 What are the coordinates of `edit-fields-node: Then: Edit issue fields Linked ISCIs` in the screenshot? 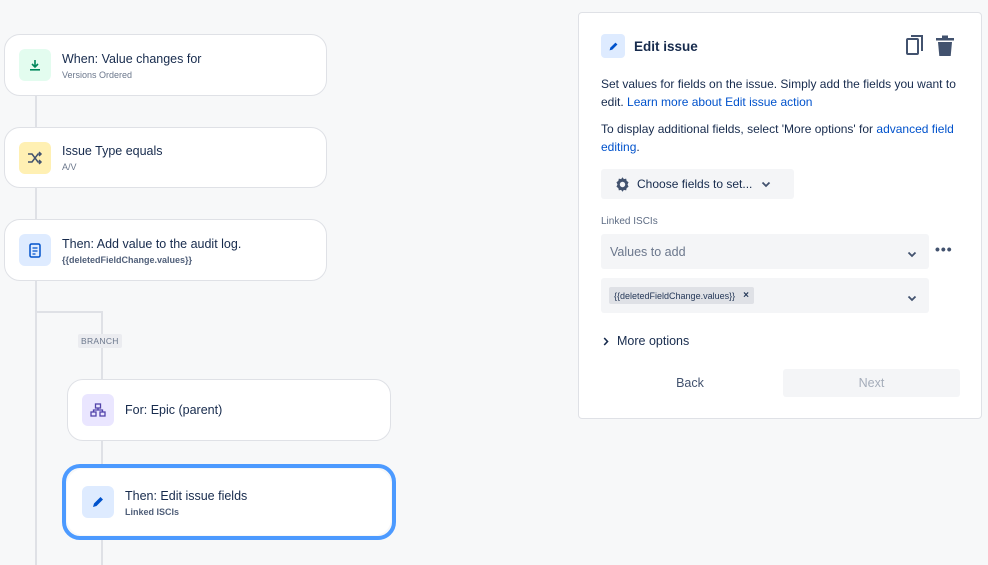 It's located at (229, 502).